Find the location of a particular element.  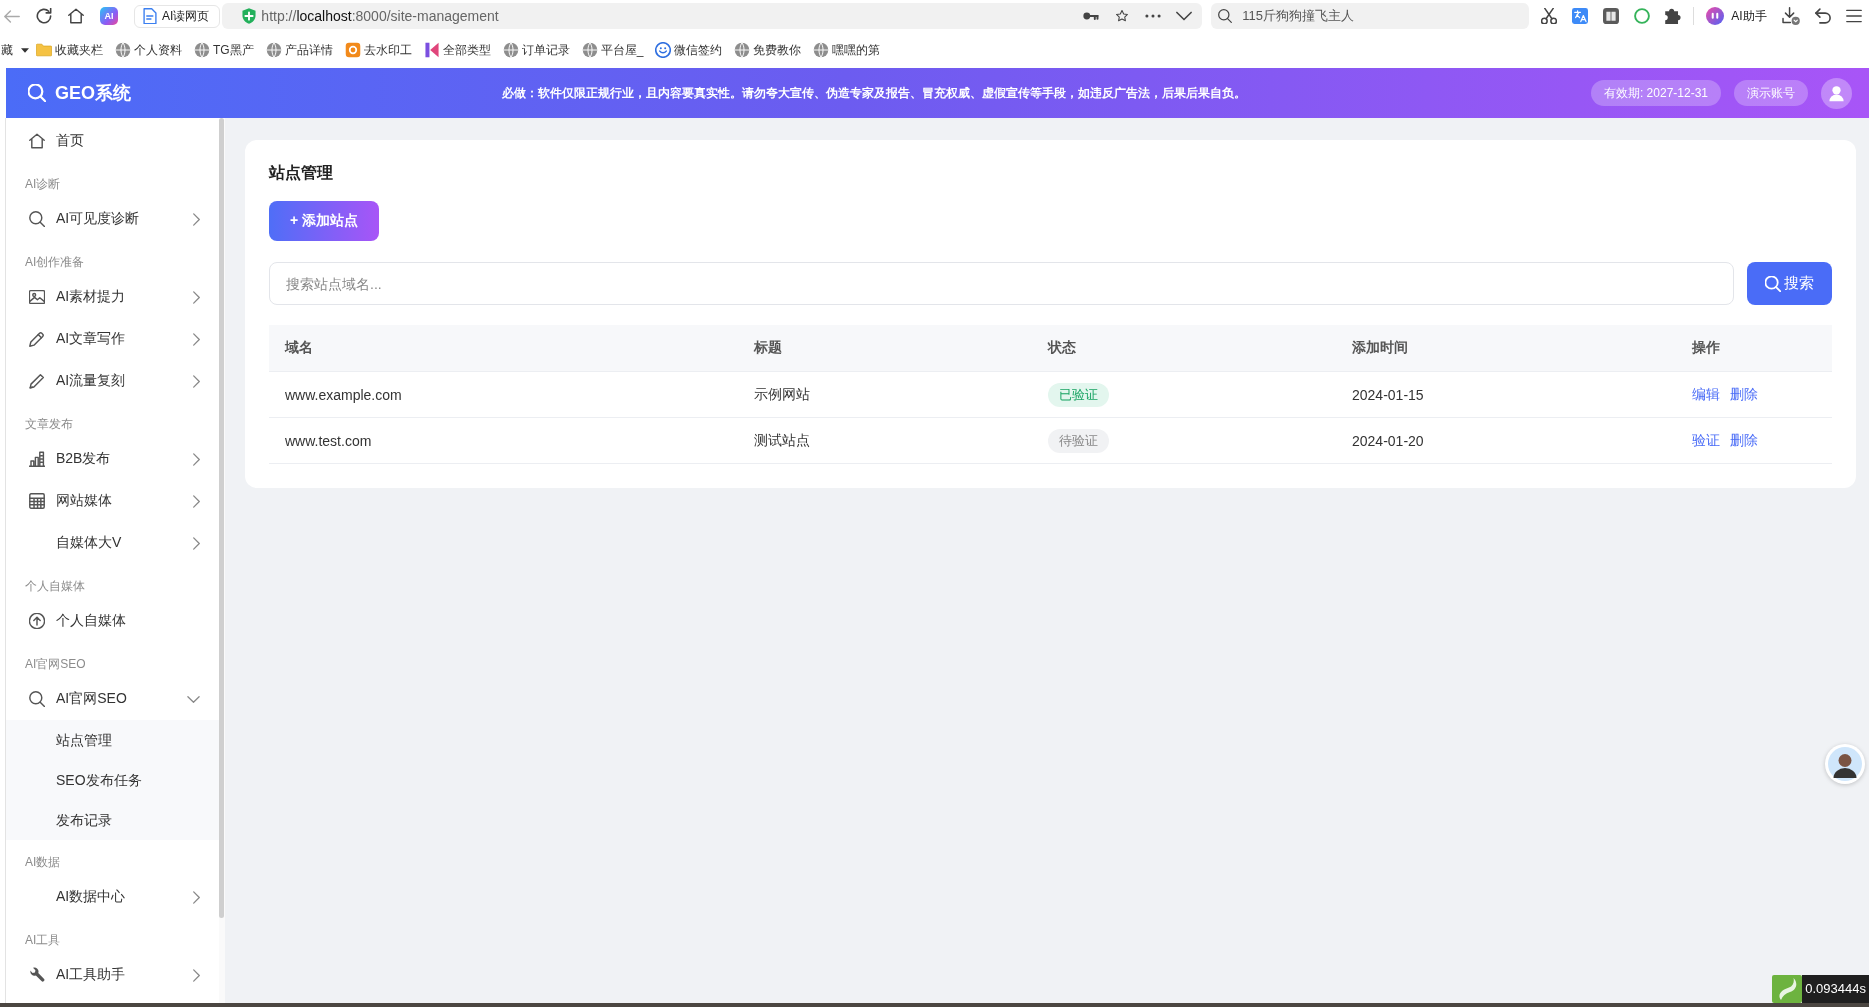

undo-icon is located at coordinates (1822, 16).